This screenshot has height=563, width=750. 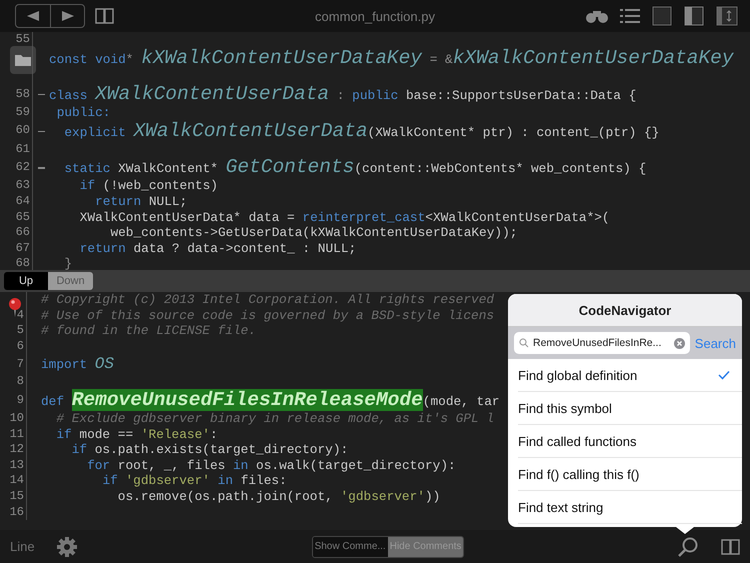 I want to click on line-number: 66, so click(x=23, y=233).